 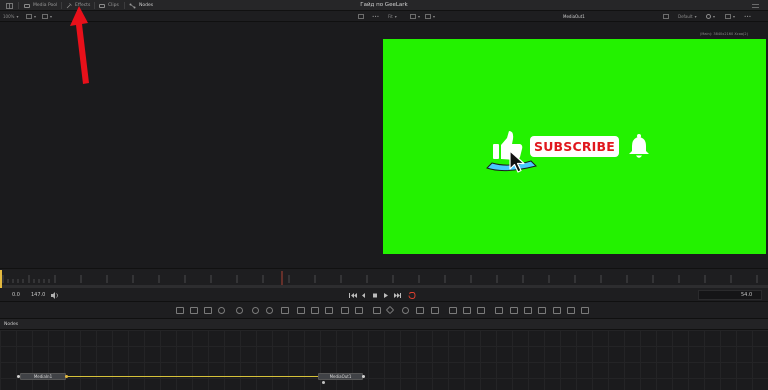 What do you see at coordinates (38, 295) in the screenshot?
I see `end-frame: 147.0` at bounding box center [38, 295].